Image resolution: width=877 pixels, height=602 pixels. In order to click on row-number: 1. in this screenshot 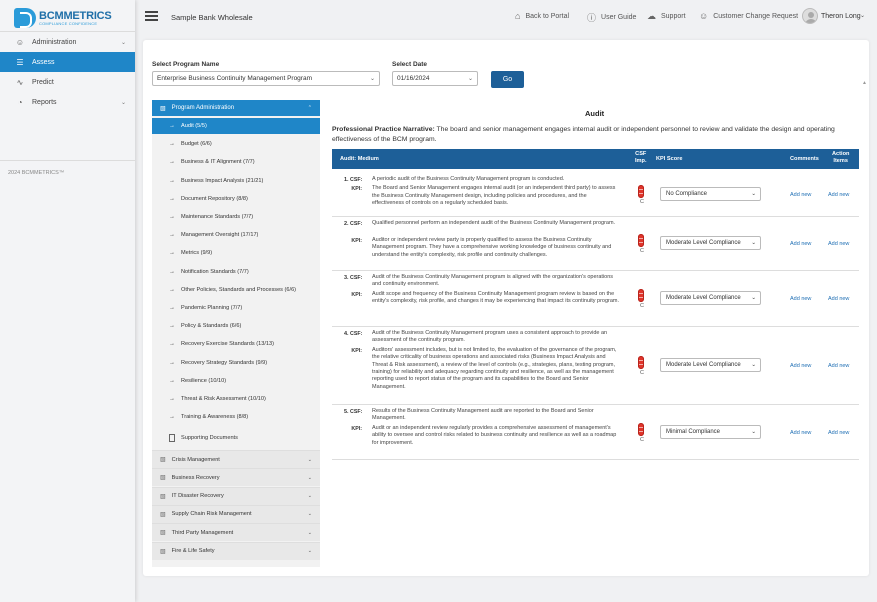, I will do `click(346, 180)`.